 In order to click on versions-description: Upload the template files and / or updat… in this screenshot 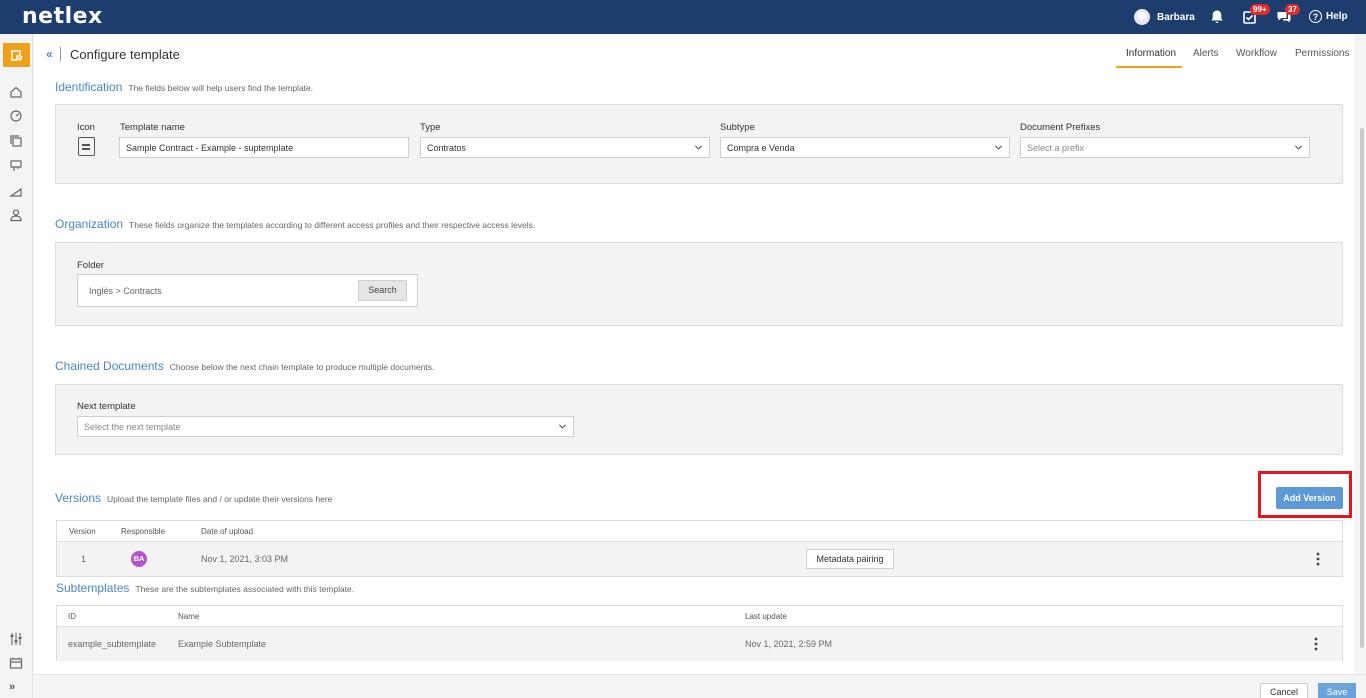, I will do `click(220, 499)`.